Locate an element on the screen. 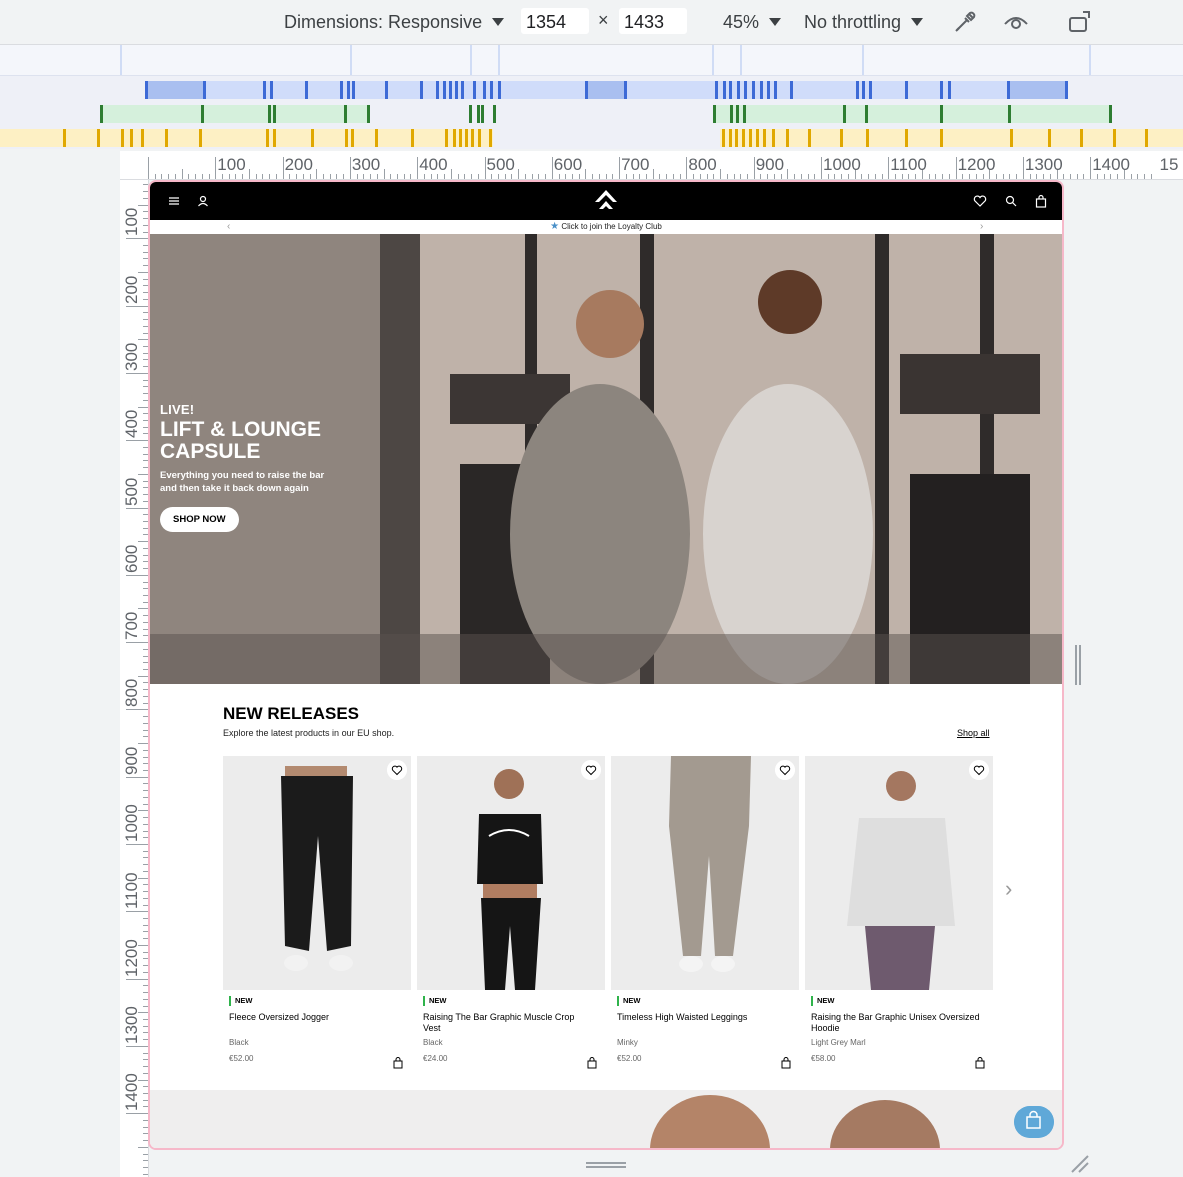 This screenshot has width=1183, height=1177. media-query-bars is located at coordinates (591, 97).